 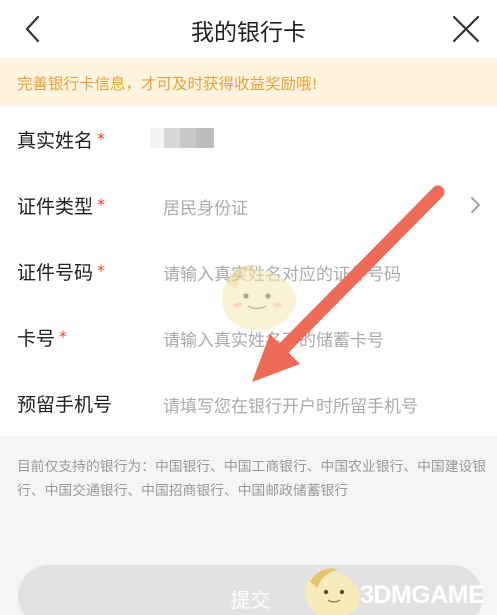 What do you see at coordinates (282, 272) in the screenshot?
I see `id-number-input: 请输入真实姓名对应的证件号码` at bounding box center [282, 272].